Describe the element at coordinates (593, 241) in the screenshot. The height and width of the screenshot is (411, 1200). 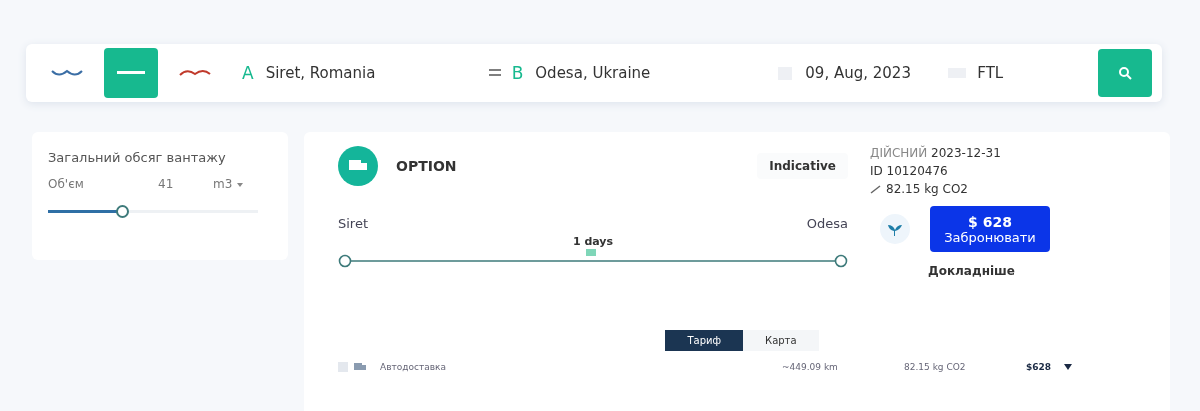
I see `duration-text: 1 days` at that location.